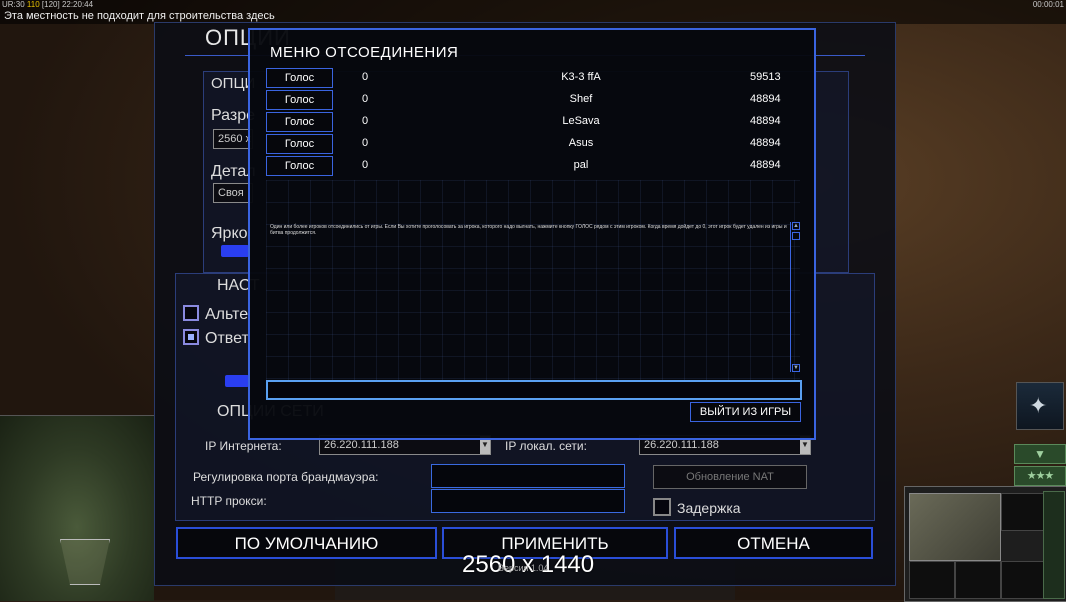 Image resolution: width=1066 pixels, height=602 pixels. Describe the element at coordinates (306, 543) in the screenshot. I see `default-button: ПО УМОЛЧАНИЮ` at that location.